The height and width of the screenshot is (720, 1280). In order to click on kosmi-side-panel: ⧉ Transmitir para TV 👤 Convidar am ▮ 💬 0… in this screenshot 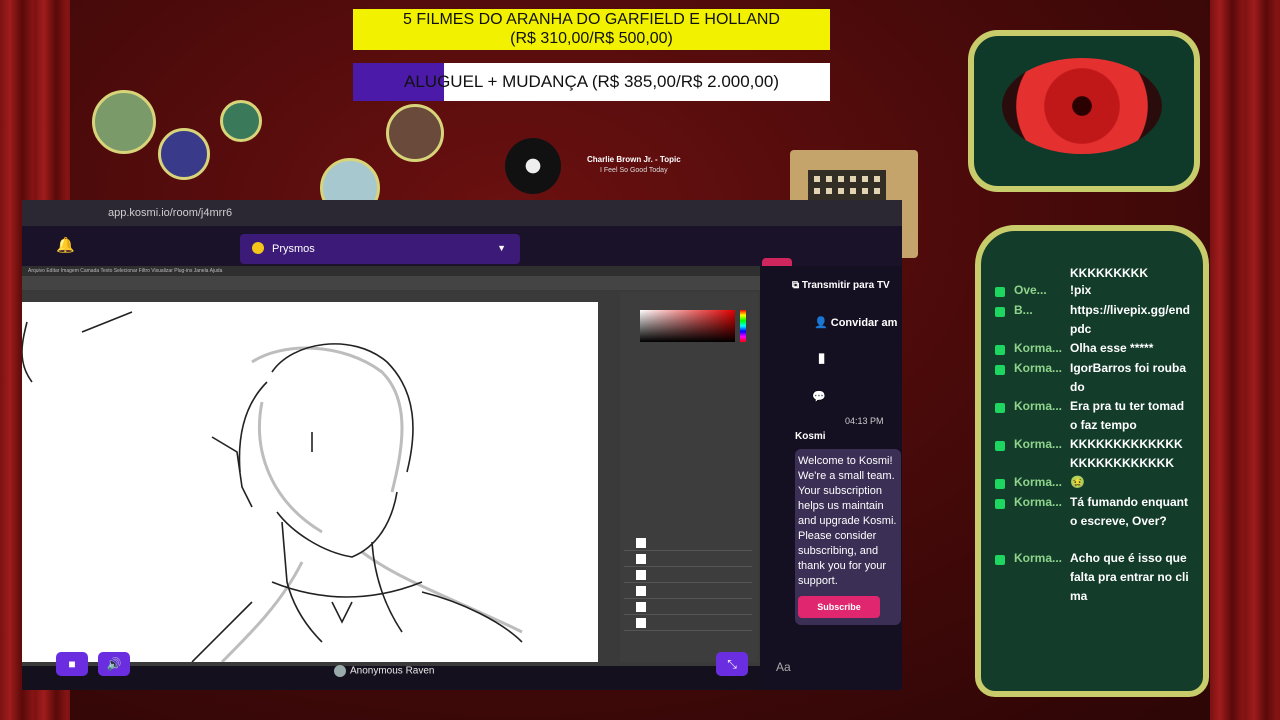, I will do `click(832, 478)`.